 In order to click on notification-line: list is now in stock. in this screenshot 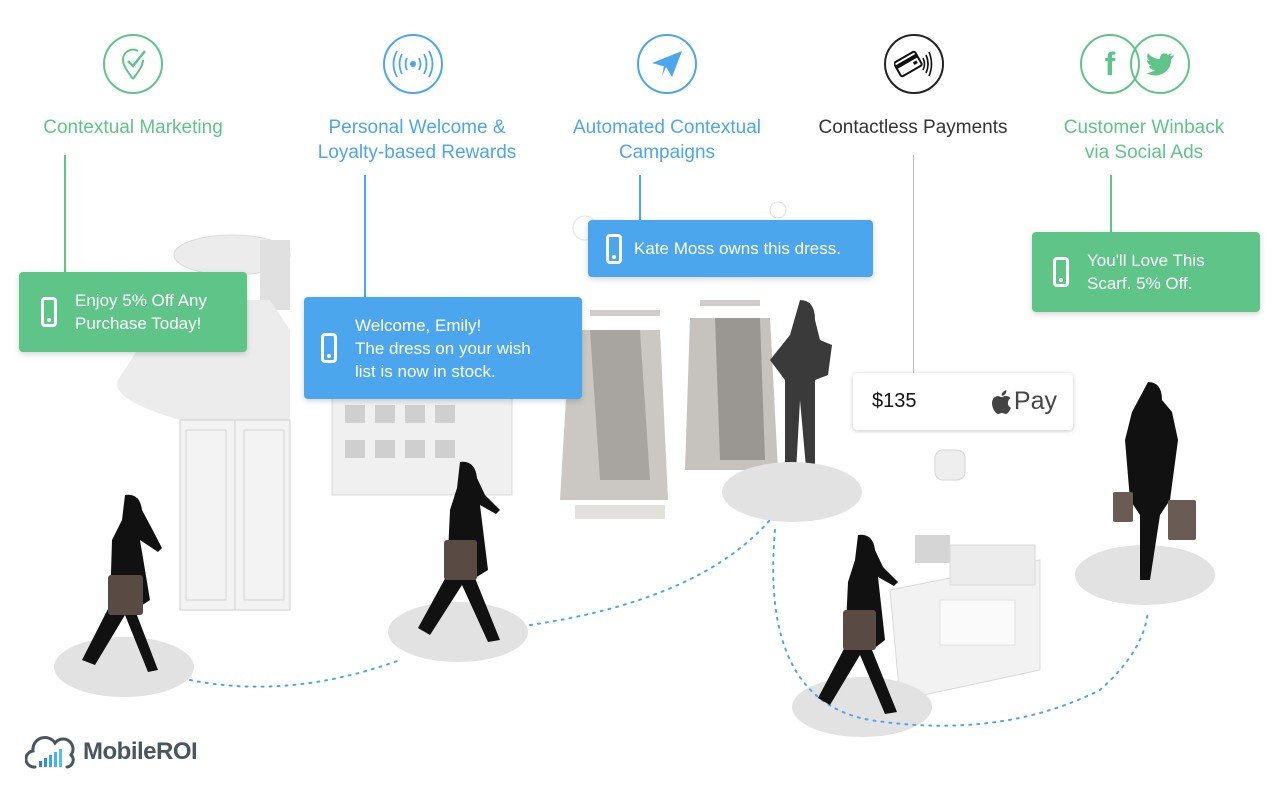, I will do `click(425, 371)`.